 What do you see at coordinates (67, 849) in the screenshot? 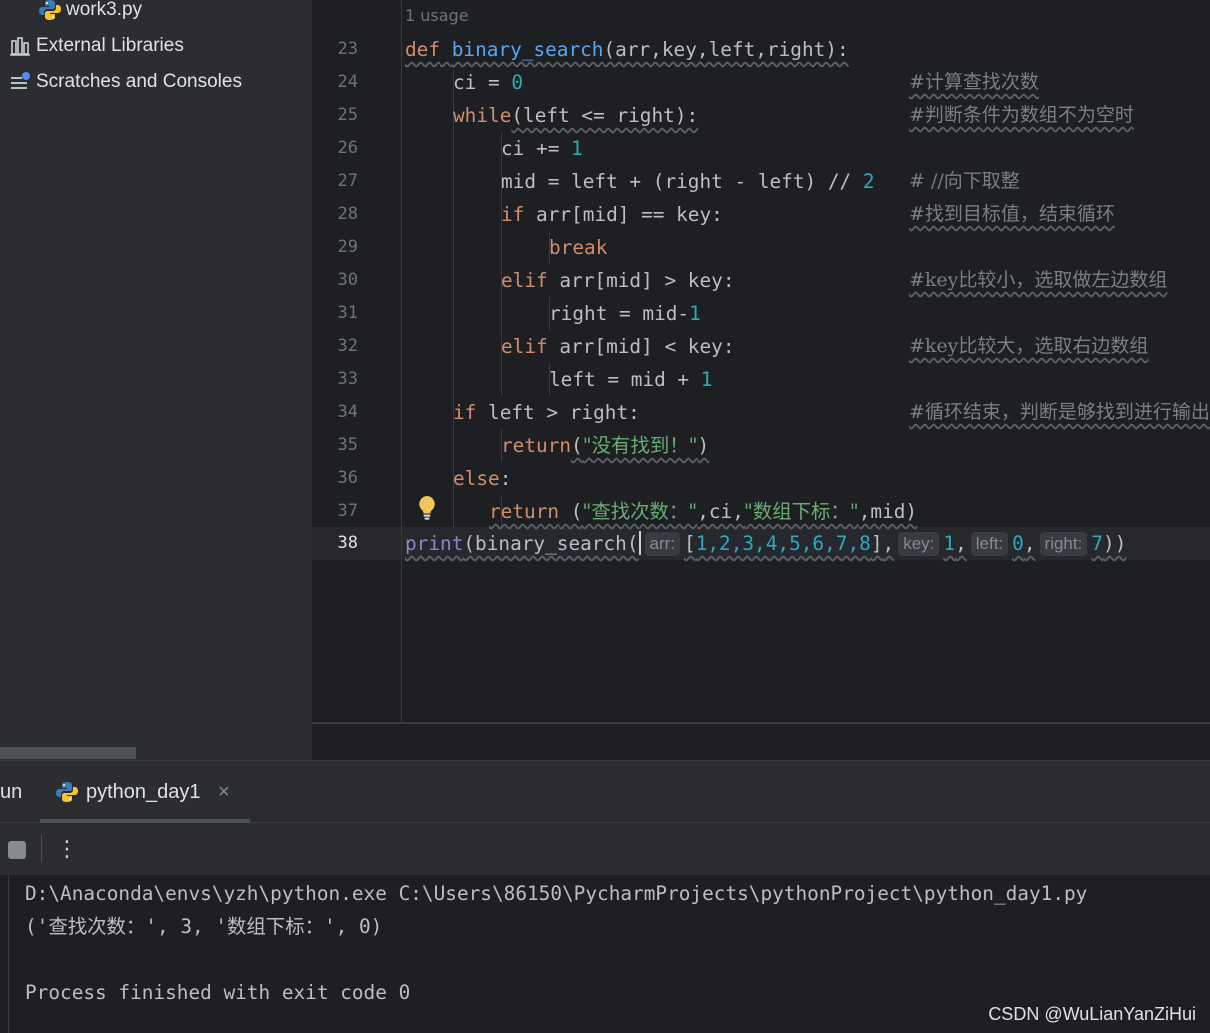
I see `more-options-icon: ⋮` at bounding box center [67, 849].